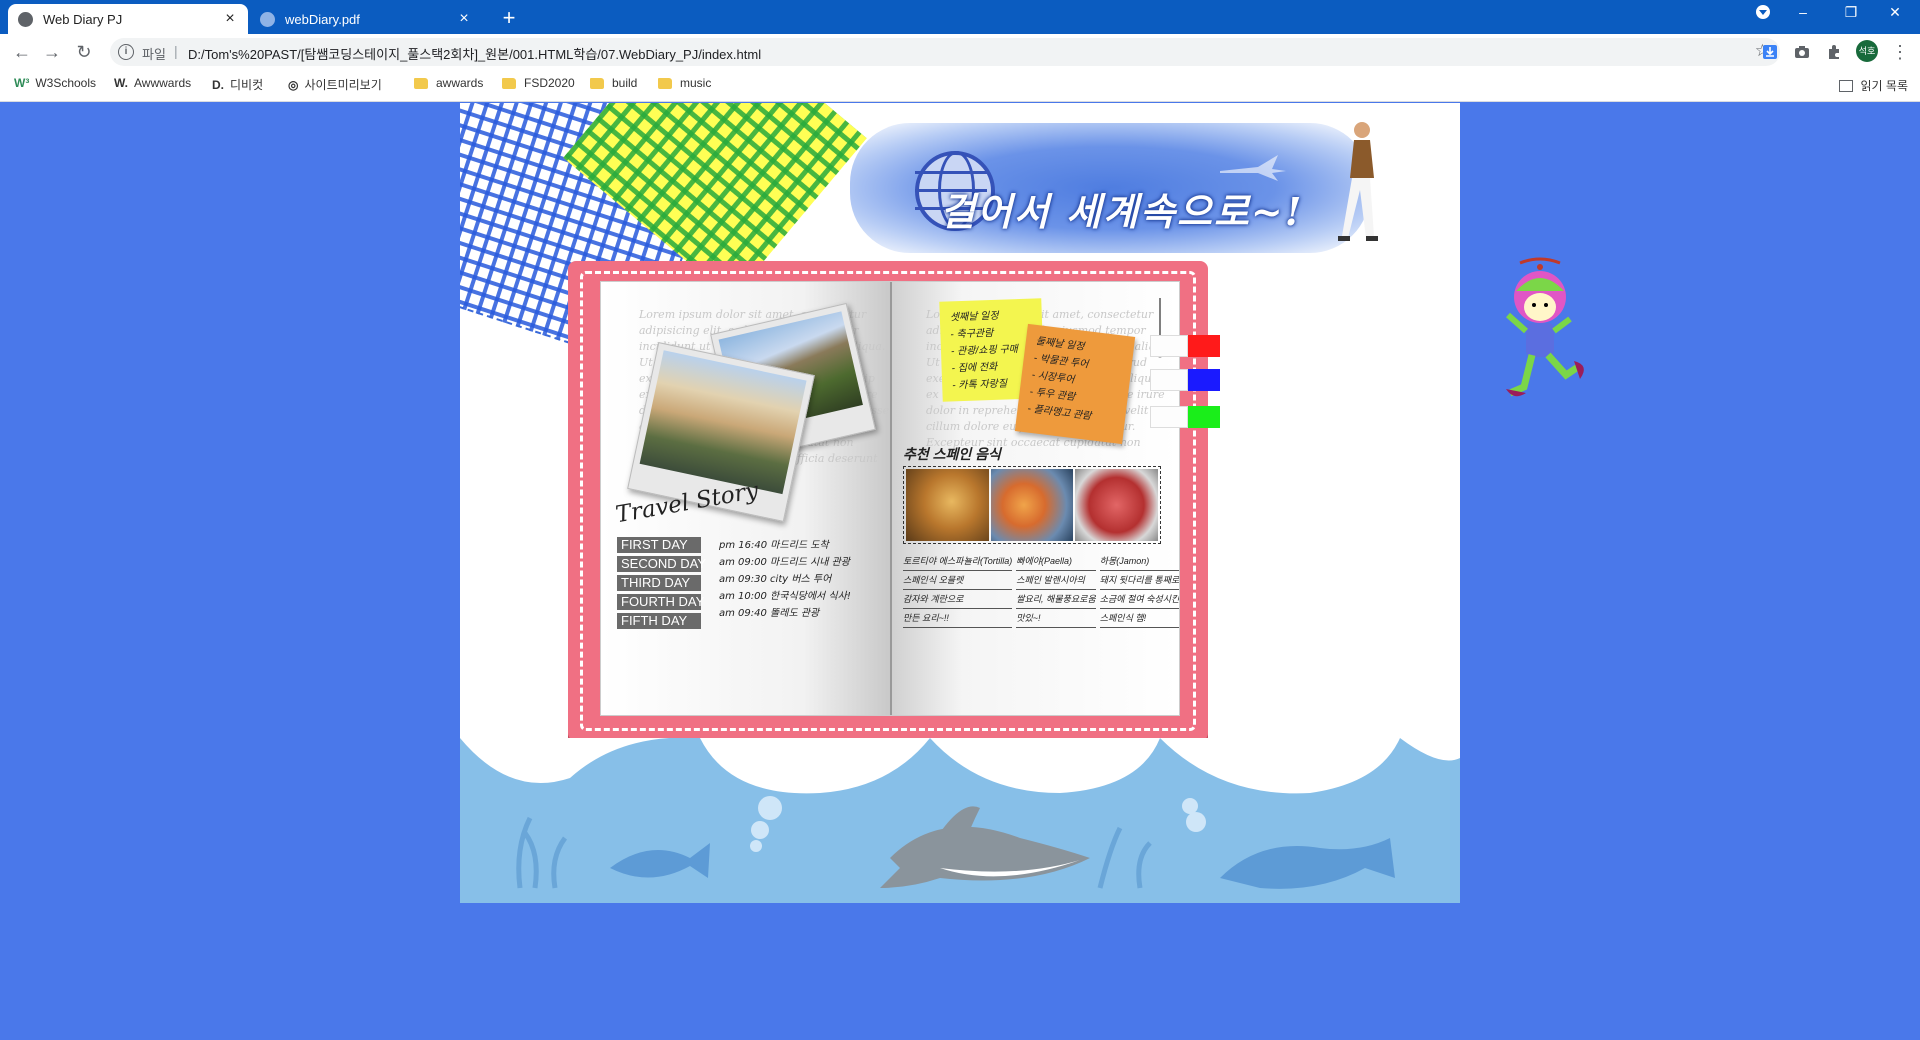 The width and height of the screenshot is (1920, 1040). What do you see at coordinates (659, 621) in the screenshot?
I see `day-label: FIFTH DAY` at bounding box center [659, 621].